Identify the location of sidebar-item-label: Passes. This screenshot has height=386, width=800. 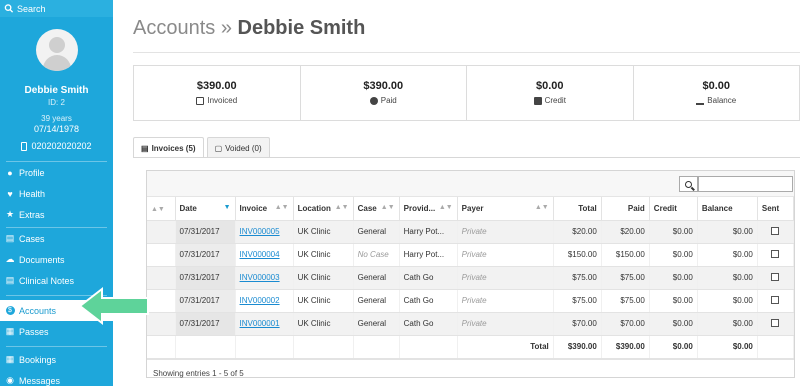
(34, 331).